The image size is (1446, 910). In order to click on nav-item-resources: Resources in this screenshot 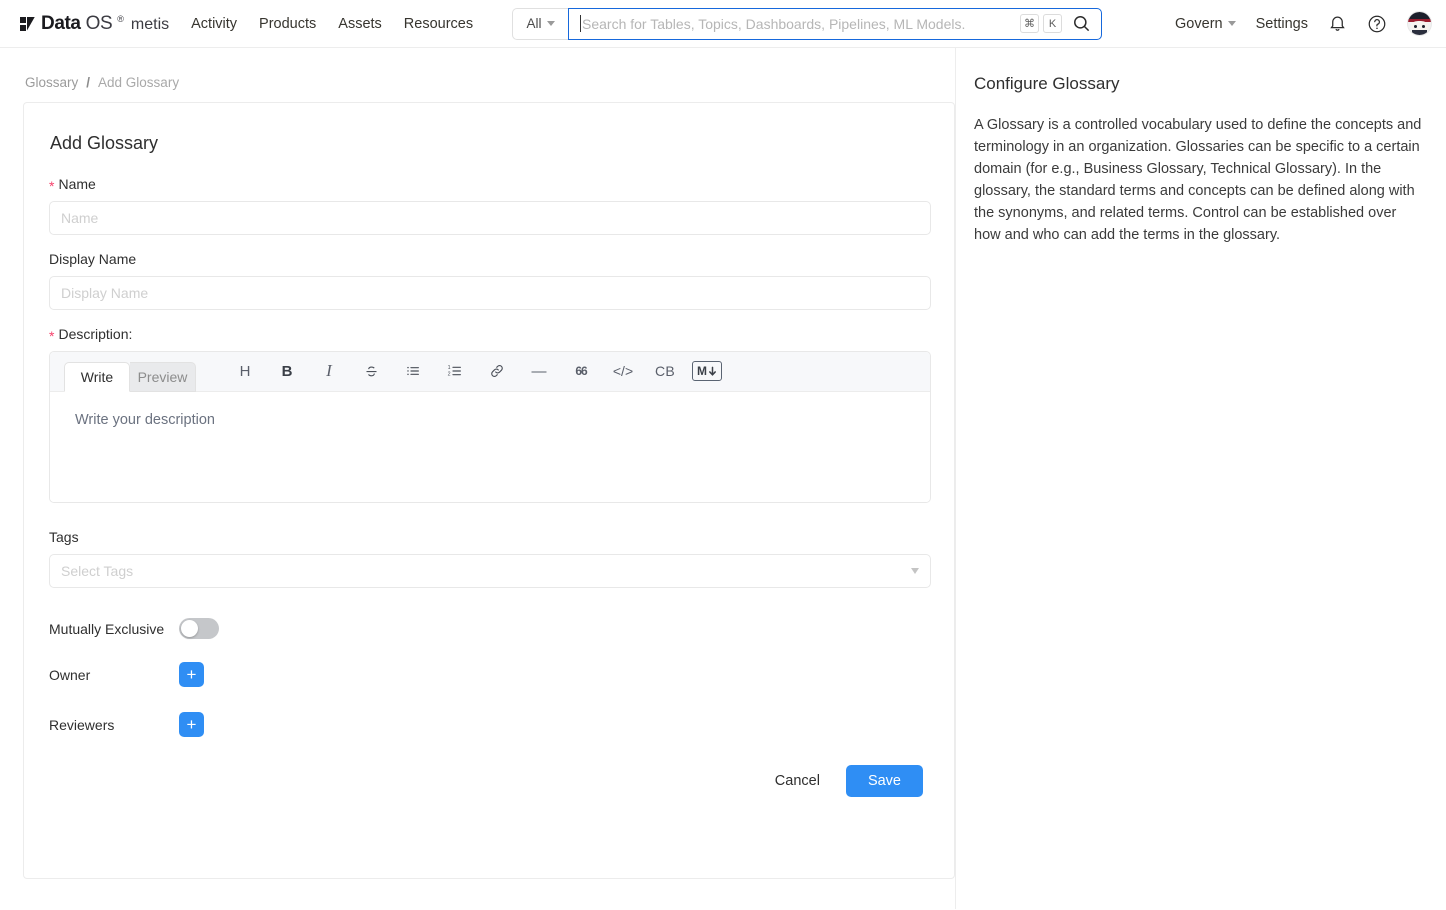, I will do `click(438, 24)`.